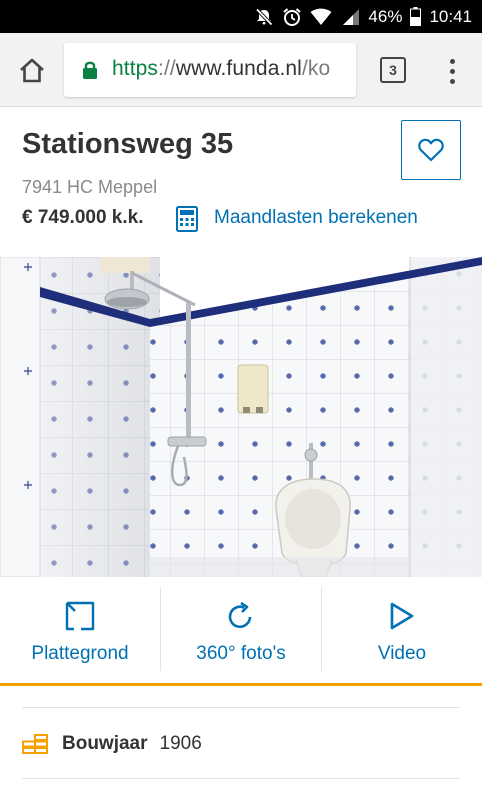  I want to click on signal-icon, so click(350, 17).